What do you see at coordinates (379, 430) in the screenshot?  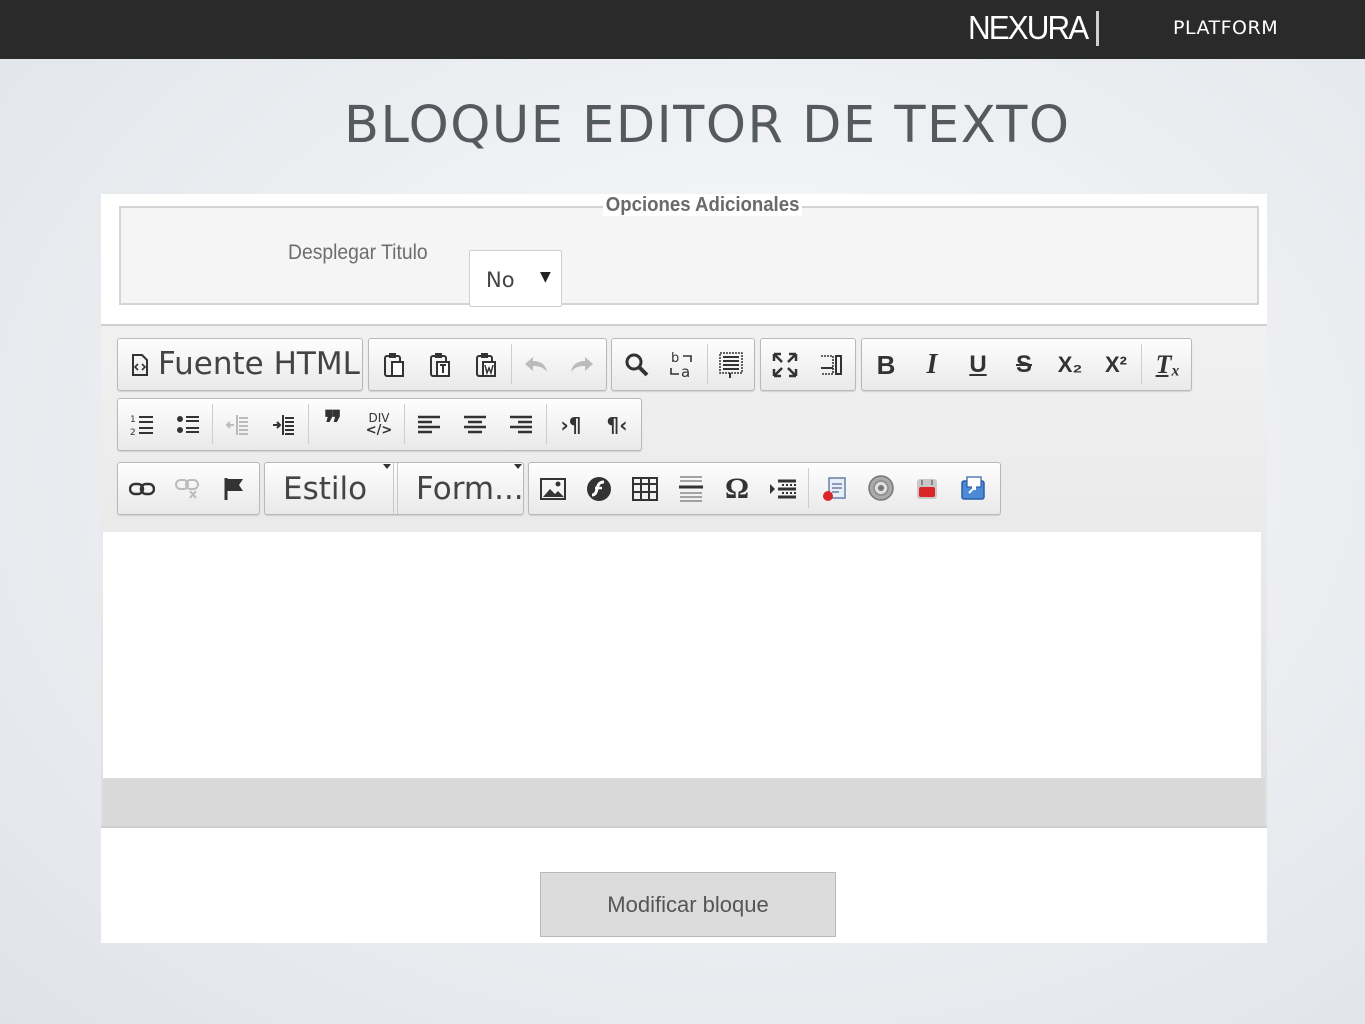 I see `code-brackets-icon: </>` at bounding box center [379, 430].